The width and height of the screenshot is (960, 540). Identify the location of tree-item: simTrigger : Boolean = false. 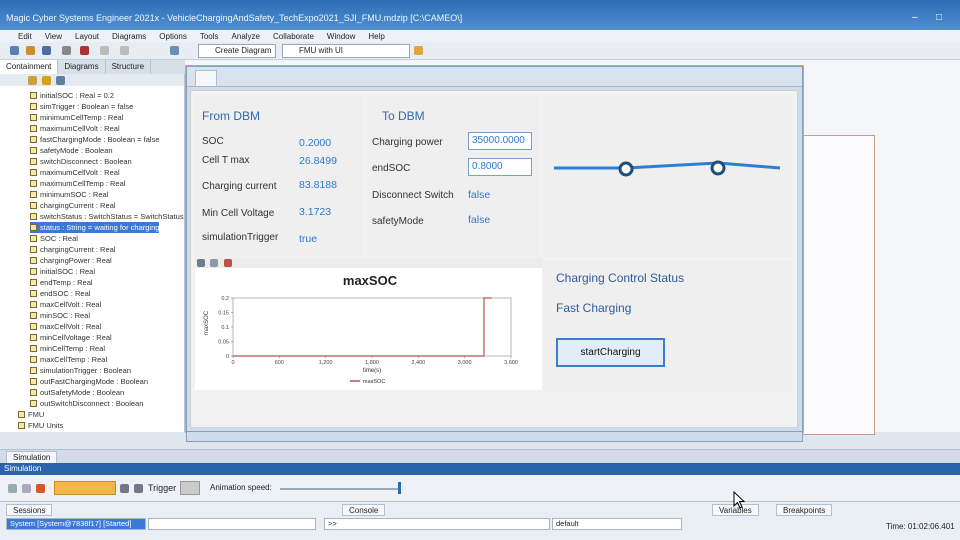
(81, 106).